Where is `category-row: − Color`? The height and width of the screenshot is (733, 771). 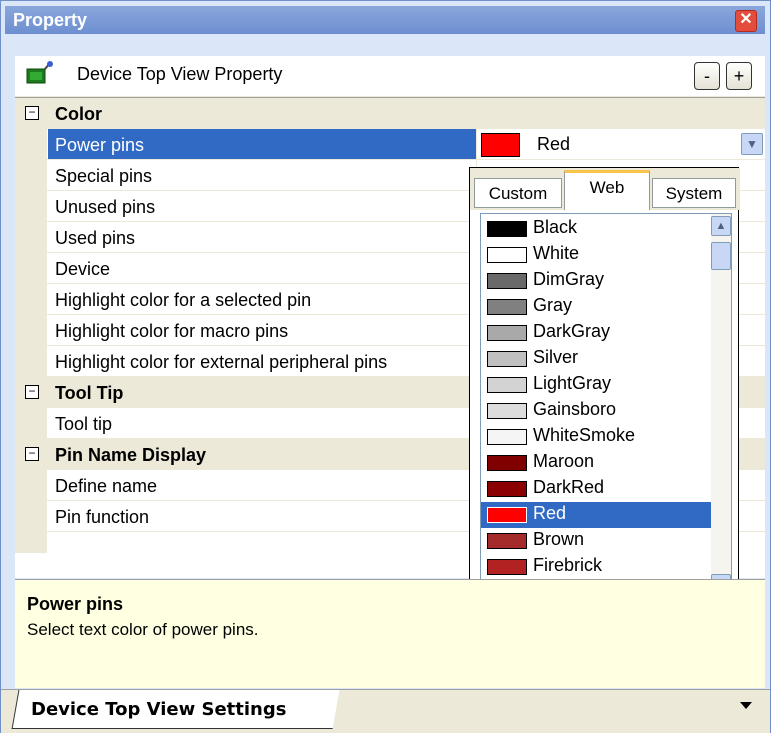 category-row: − Color is located at coordinates (390, 113).